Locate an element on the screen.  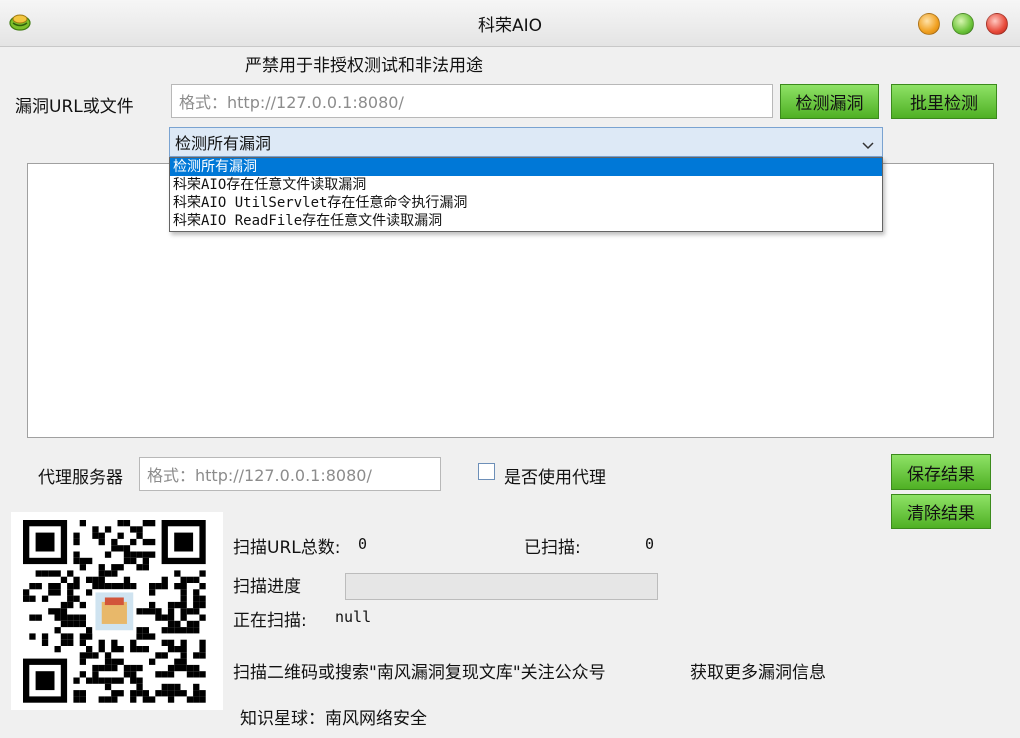
current-scan-value: null is located at coordinates (353, 617).